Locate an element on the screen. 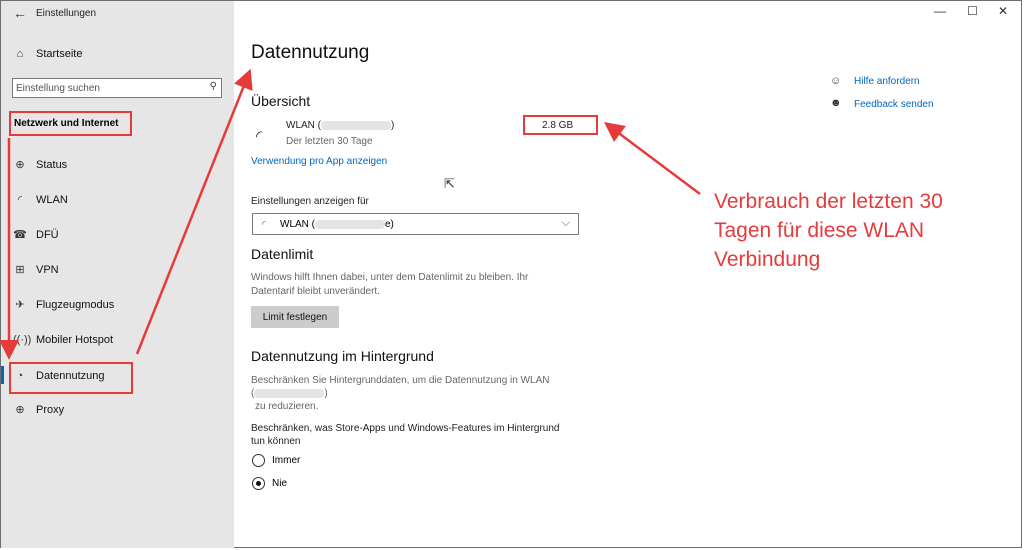 The height and width of the screenshot is (550, 1024). arrow-text-to-usage is located at coordinates (652, 158).